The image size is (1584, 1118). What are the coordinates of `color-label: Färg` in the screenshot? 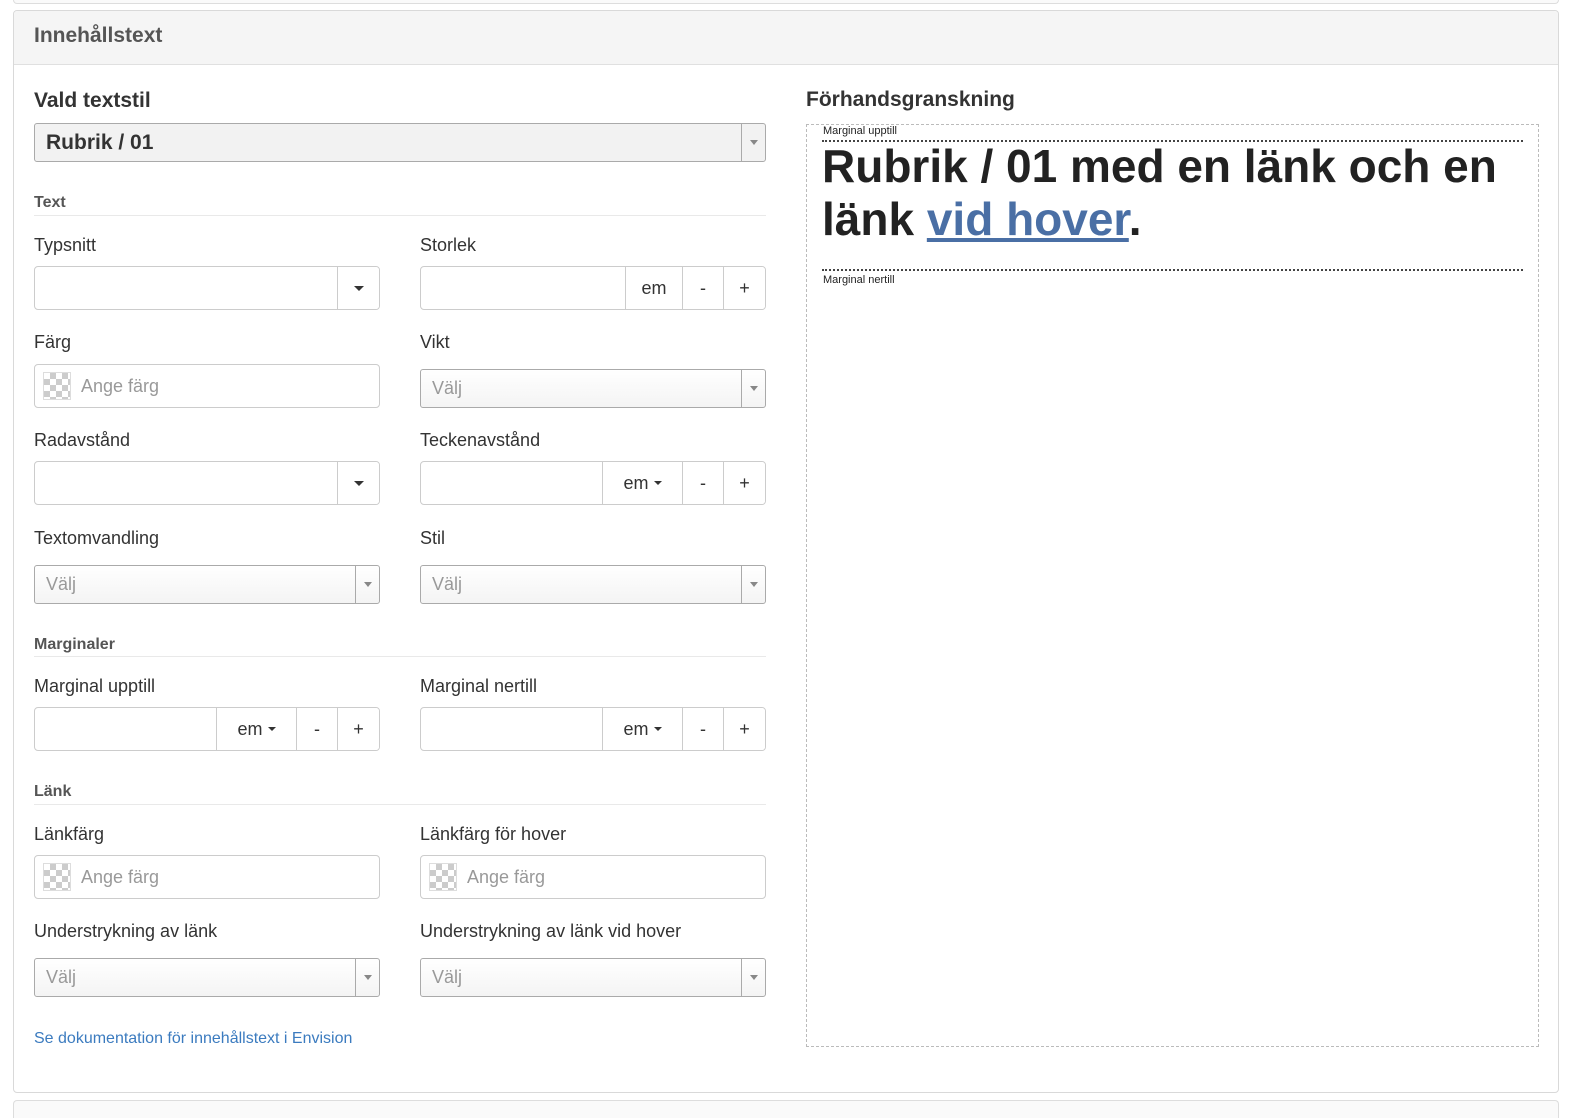 It's located at (53, 342).